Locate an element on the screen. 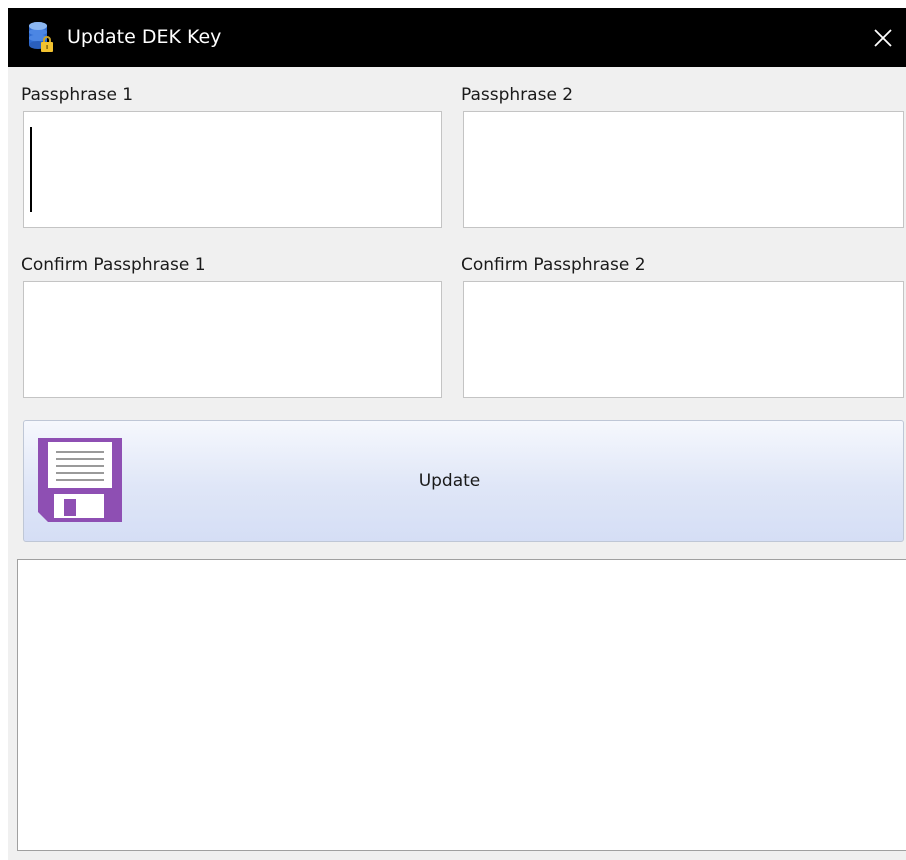  passphrase-1-field is located at coordinates (232, 169).